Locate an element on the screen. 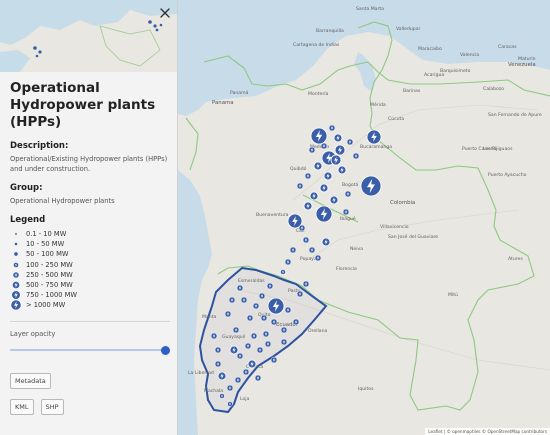 The width and height of the screenshot is (550, 435). overview-minimap is located at coordinates (88, 36).